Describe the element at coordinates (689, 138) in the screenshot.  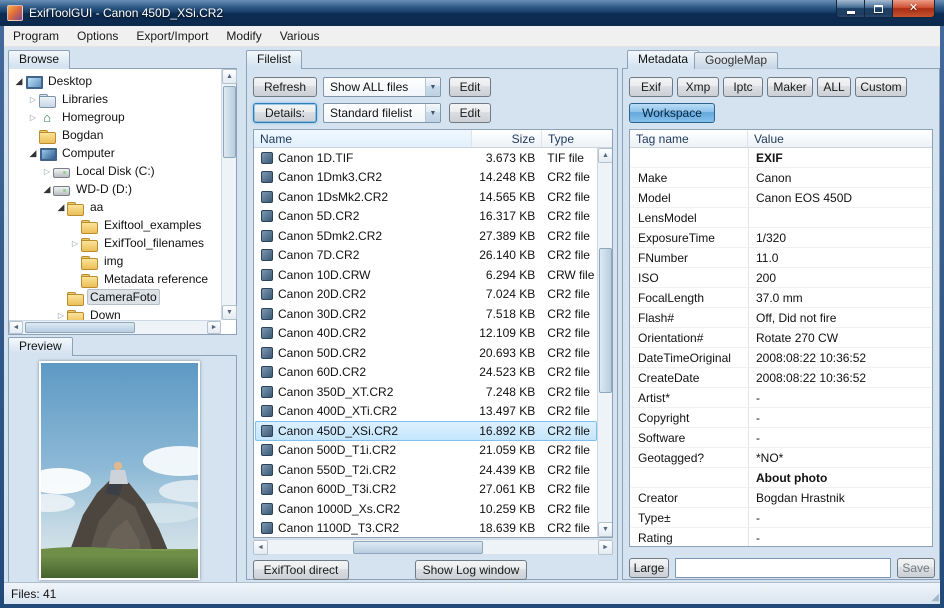
I see `column-header-tag-name: Tag name` at that location.